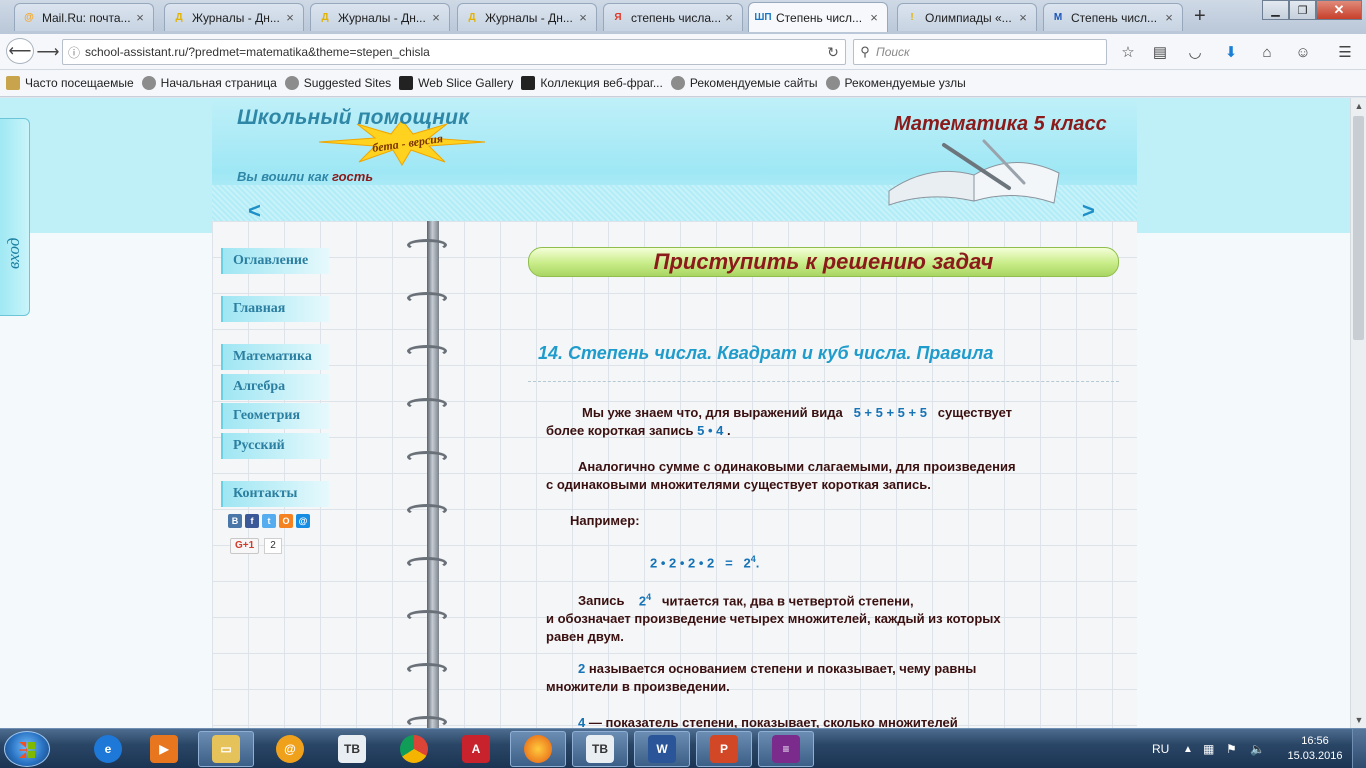 This screenshot has height=768, width=1366. I want to click on sidebar-item-geometry: Геометрия, so click(275, 416).